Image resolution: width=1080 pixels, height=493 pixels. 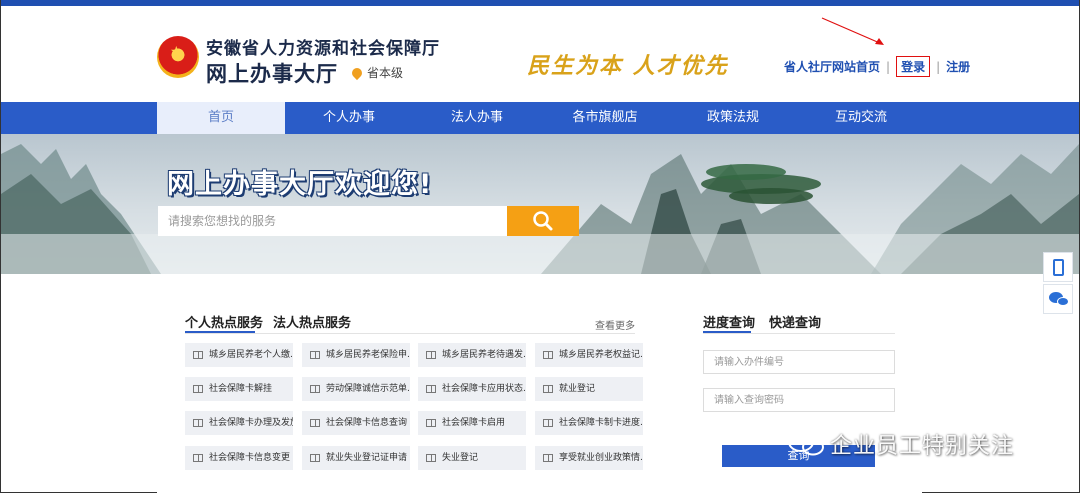 I want to click on service-item: 社会保障卡解挂, so click(x=239, y=389).